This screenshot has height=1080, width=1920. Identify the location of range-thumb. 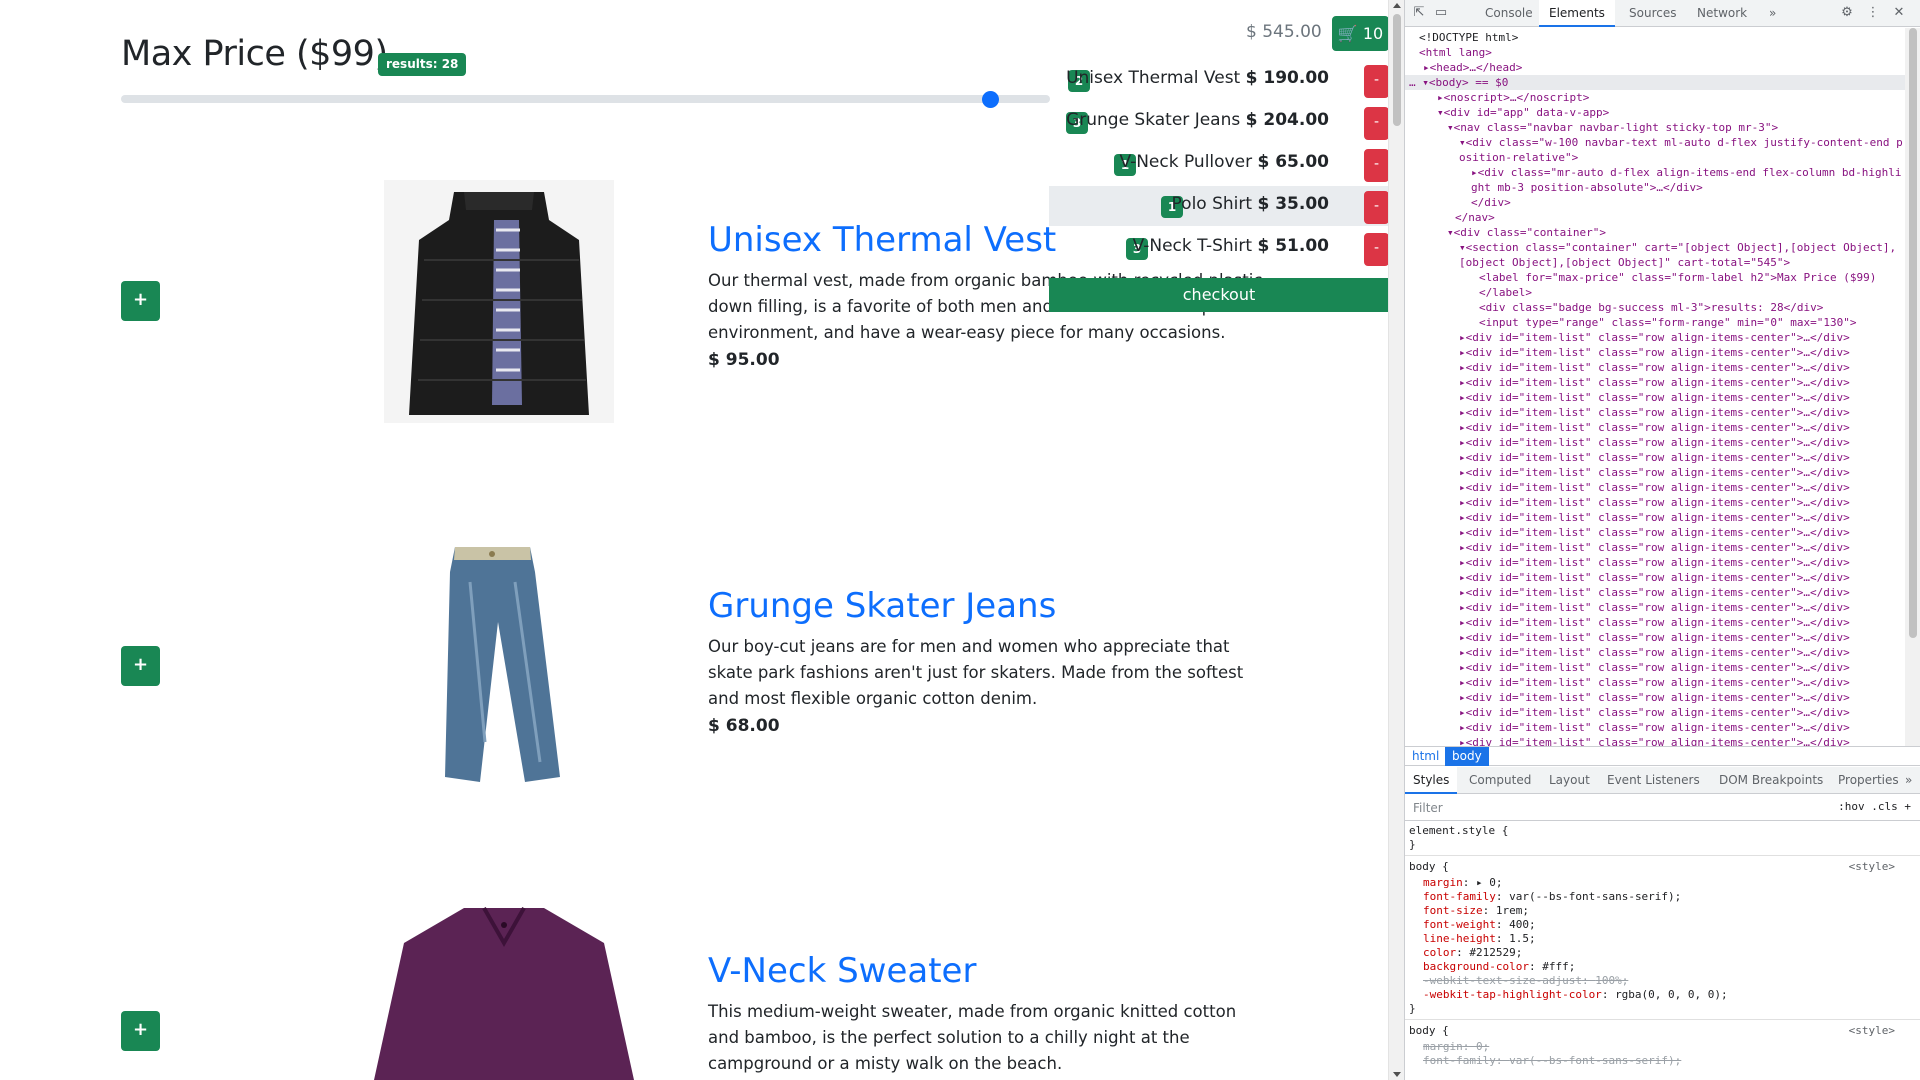
(990, 99).